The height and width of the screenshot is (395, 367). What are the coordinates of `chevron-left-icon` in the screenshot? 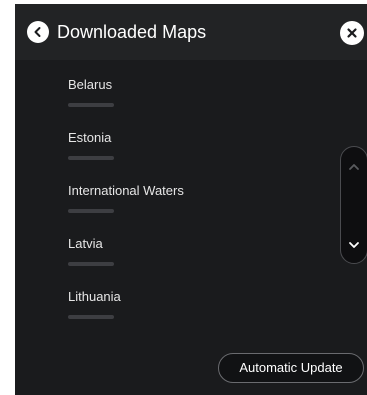 It's located at (37, 32).